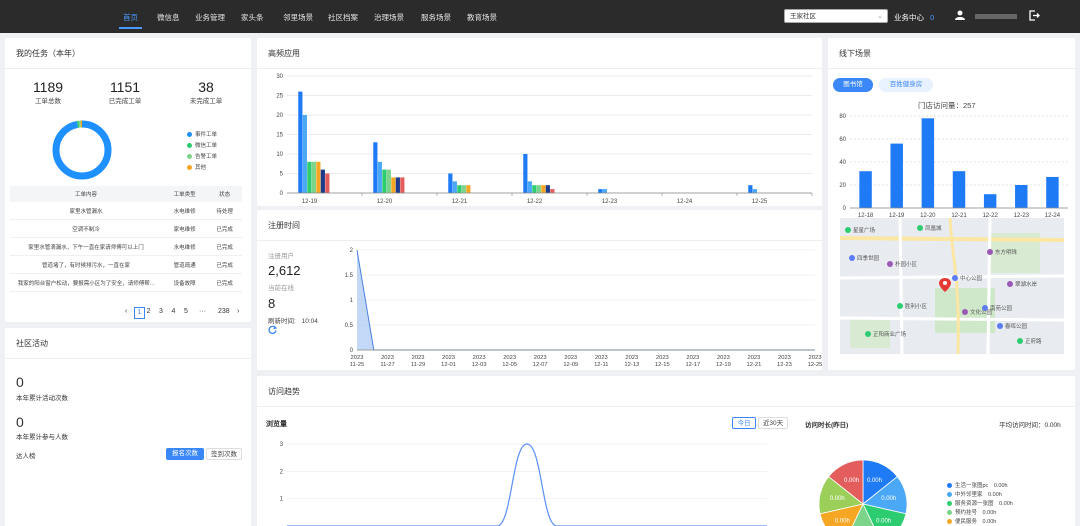 This screenshot has width=1080, height=526. I want to click on nav-item-8: 教育场景, so click(482, 16).